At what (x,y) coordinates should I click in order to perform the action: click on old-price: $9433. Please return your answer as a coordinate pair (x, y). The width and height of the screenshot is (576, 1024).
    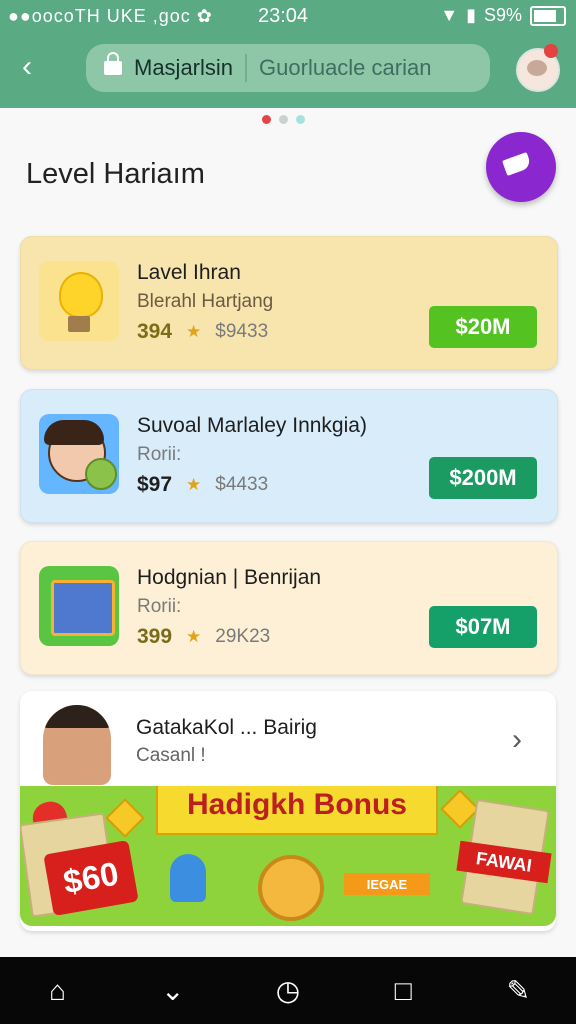
    Looking at the image, I should click on (242, 331).